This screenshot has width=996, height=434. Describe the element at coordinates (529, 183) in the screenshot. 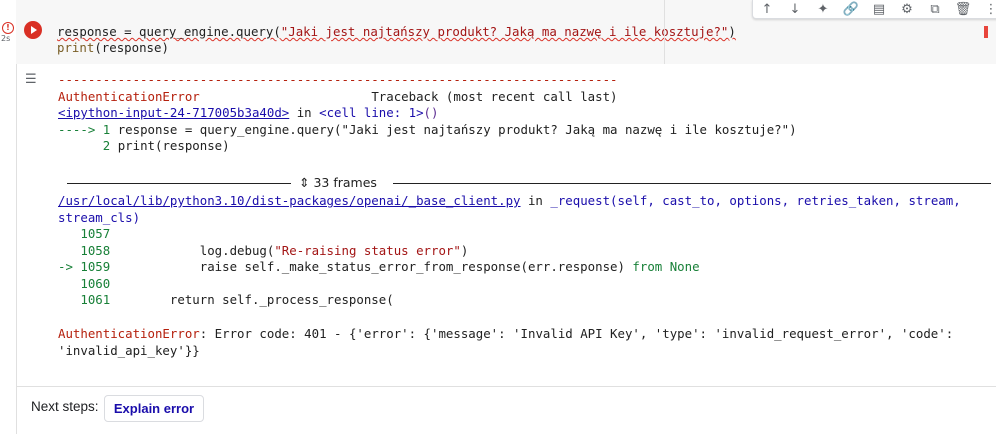

I see `collapsed-frames-toggle: ⇕ 33 frames` at that location.